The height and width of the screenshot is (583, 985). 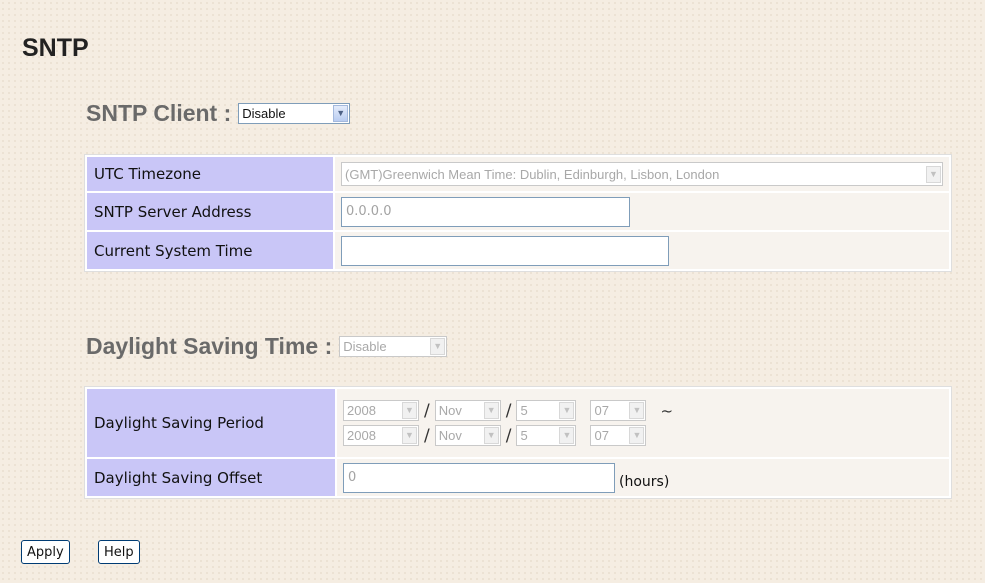 What do you see at coordinates (479, 477) in the screenshot?
I see `dst-offset-input: 0` at bounding box center [479, 477].